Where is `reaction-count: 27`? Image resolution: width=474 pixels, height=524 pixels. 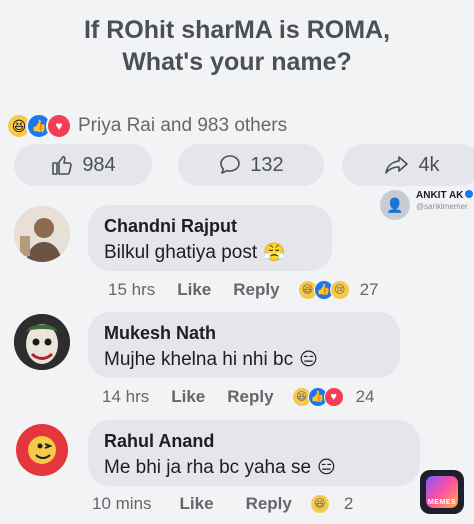 reaction-count: 27 is located at coordinates (369, 289).